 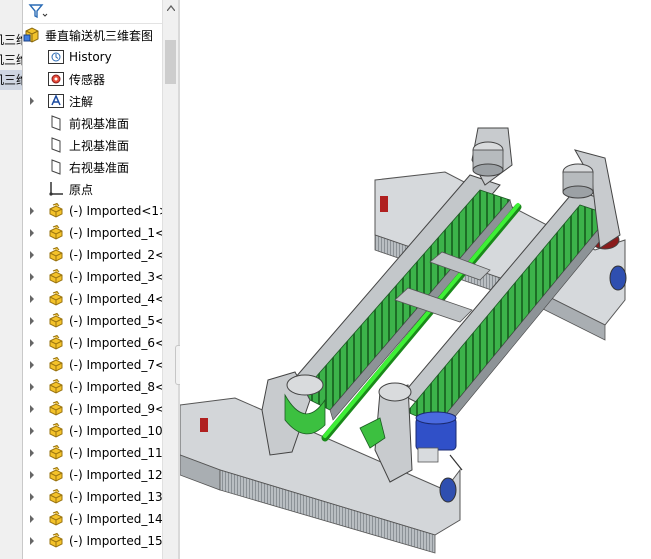 What do you see at coordinates (56, 189) in the screenshot?
I see `origin-icon` at bounding box center [56, 189].